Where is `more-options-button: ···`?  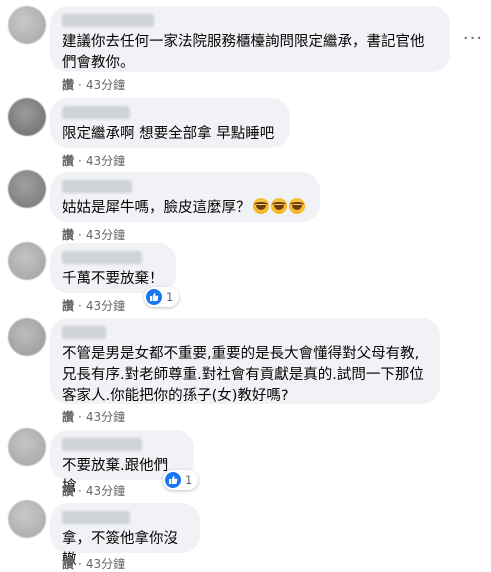
more-options-button: ··· is located at coordinates (473, 39).